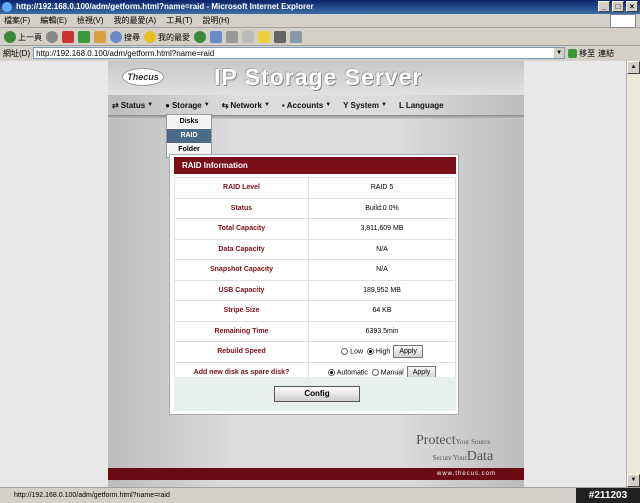  Describe the element at coordinates (331, 372) in the screenshot. I see `spare-automatic-radio` at that location.